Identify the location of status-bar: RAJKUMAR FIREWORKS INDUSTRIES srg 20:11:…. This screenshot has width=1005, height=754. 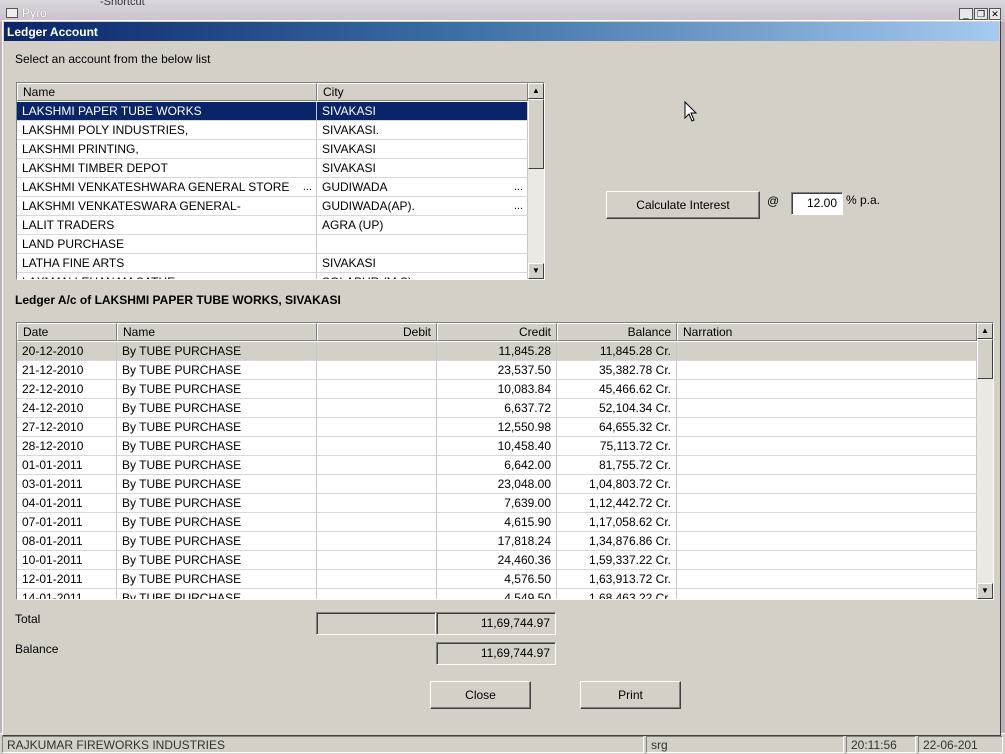
(502, 743).